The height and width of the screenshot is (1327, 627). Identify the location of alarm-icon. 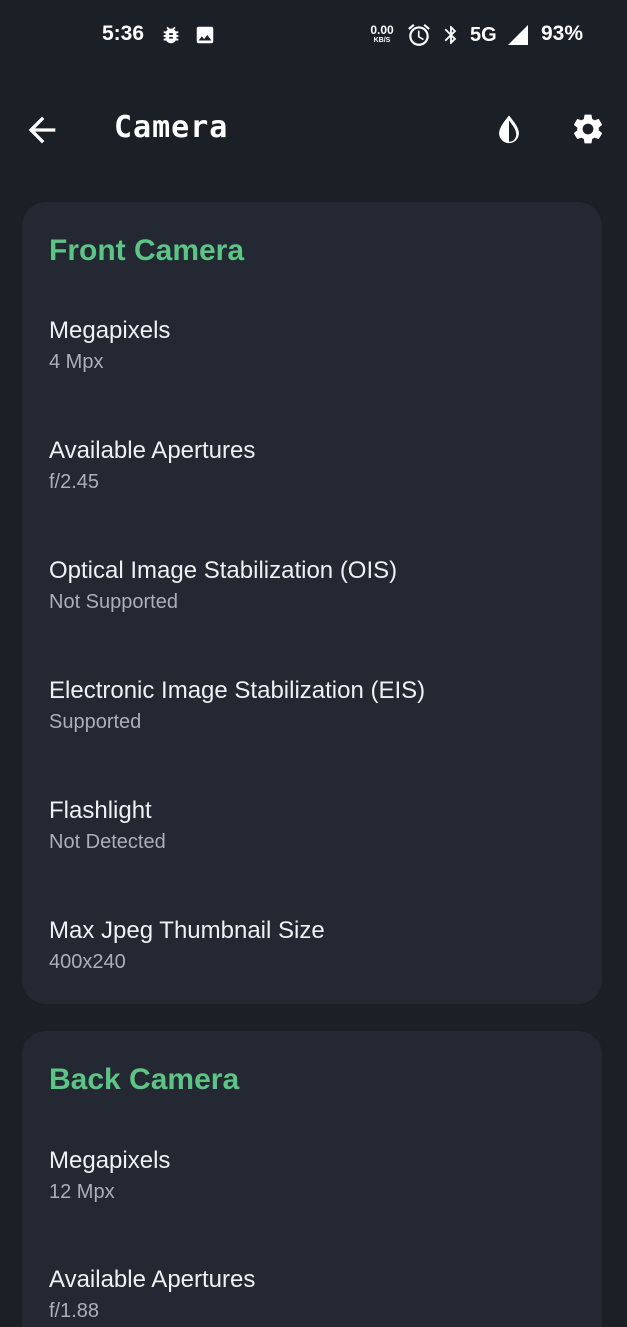
(419, 35).